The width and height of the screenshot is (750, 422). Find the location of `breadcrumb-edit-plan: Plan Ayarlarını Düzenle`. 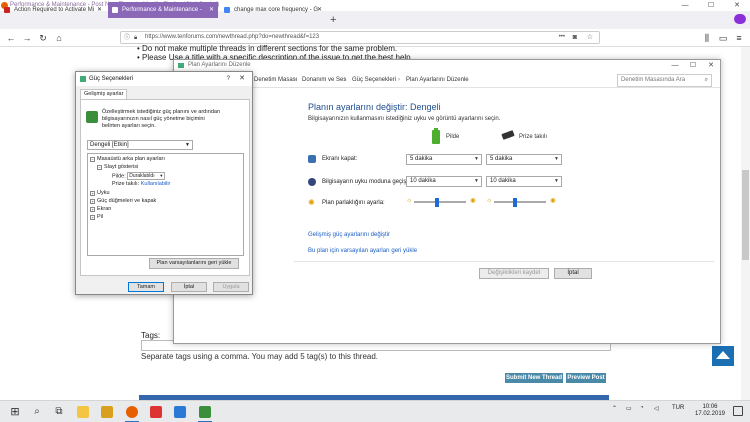

breadcrumb-edit-plan: Plan Ayarlarını Düzenle is located at coordinates (437, 80).